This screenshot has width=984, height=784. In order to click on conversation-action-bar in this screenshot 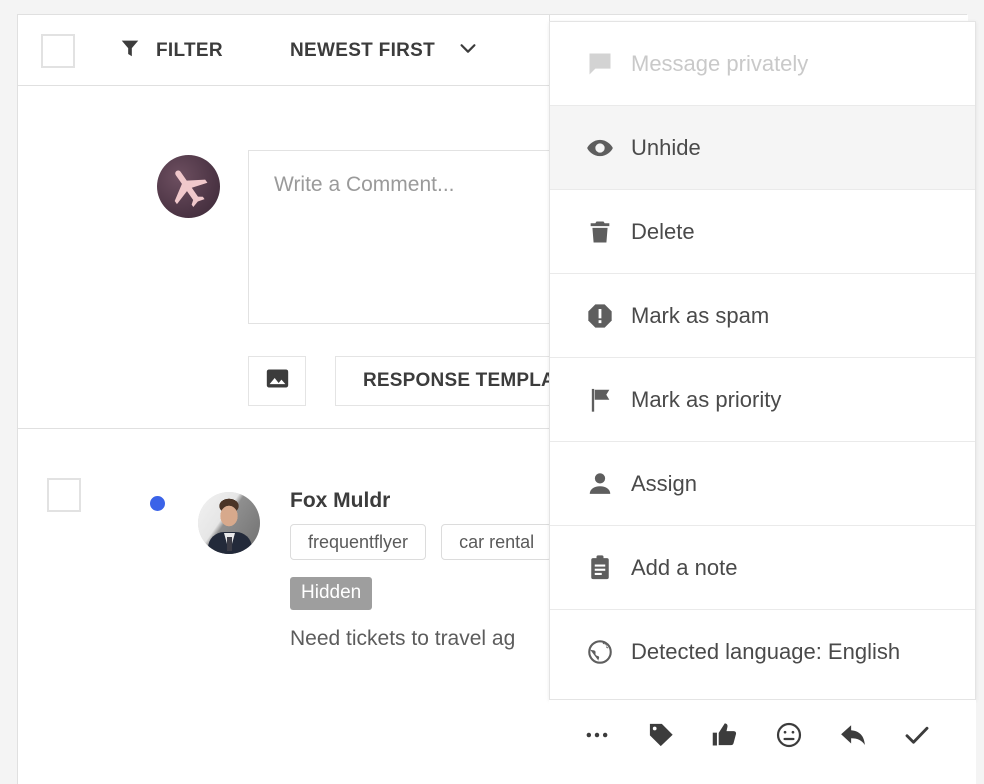, I will do `click(762, 742)`.